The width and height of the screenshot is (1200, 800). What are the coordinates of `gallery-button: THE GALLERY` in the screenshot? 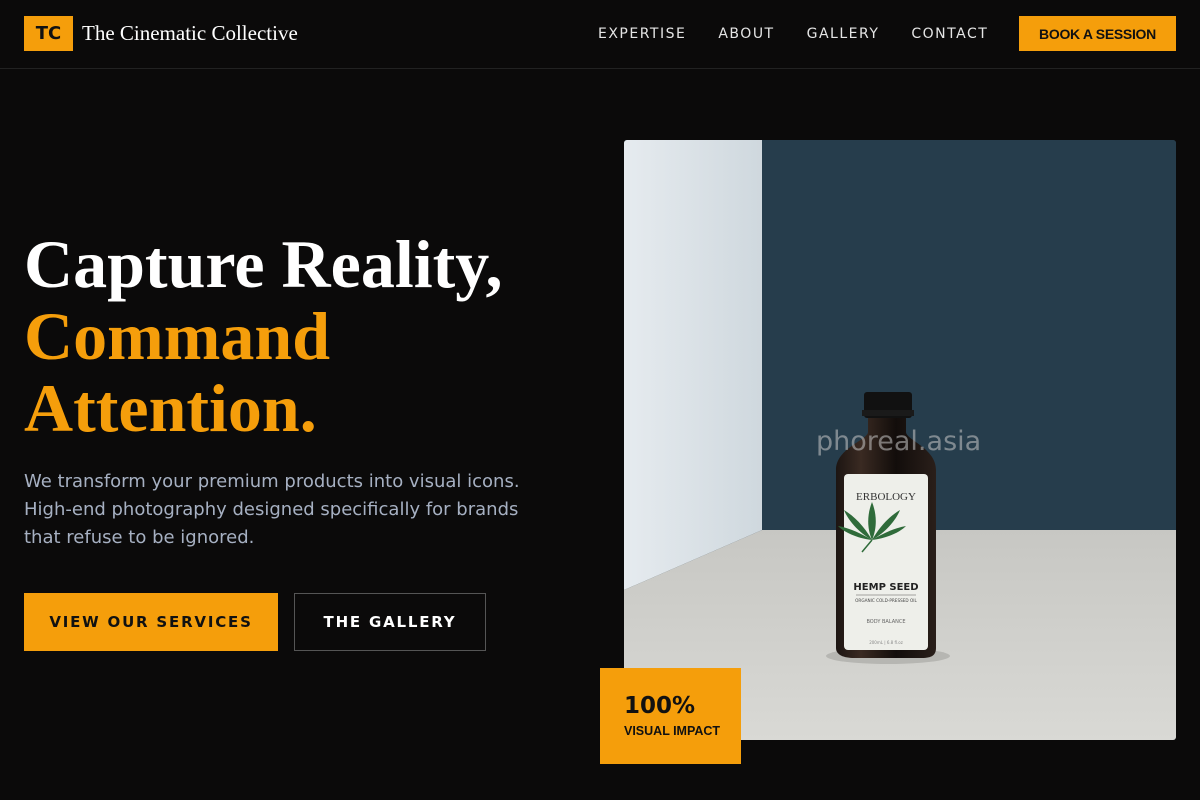 It's located at (390, 622).